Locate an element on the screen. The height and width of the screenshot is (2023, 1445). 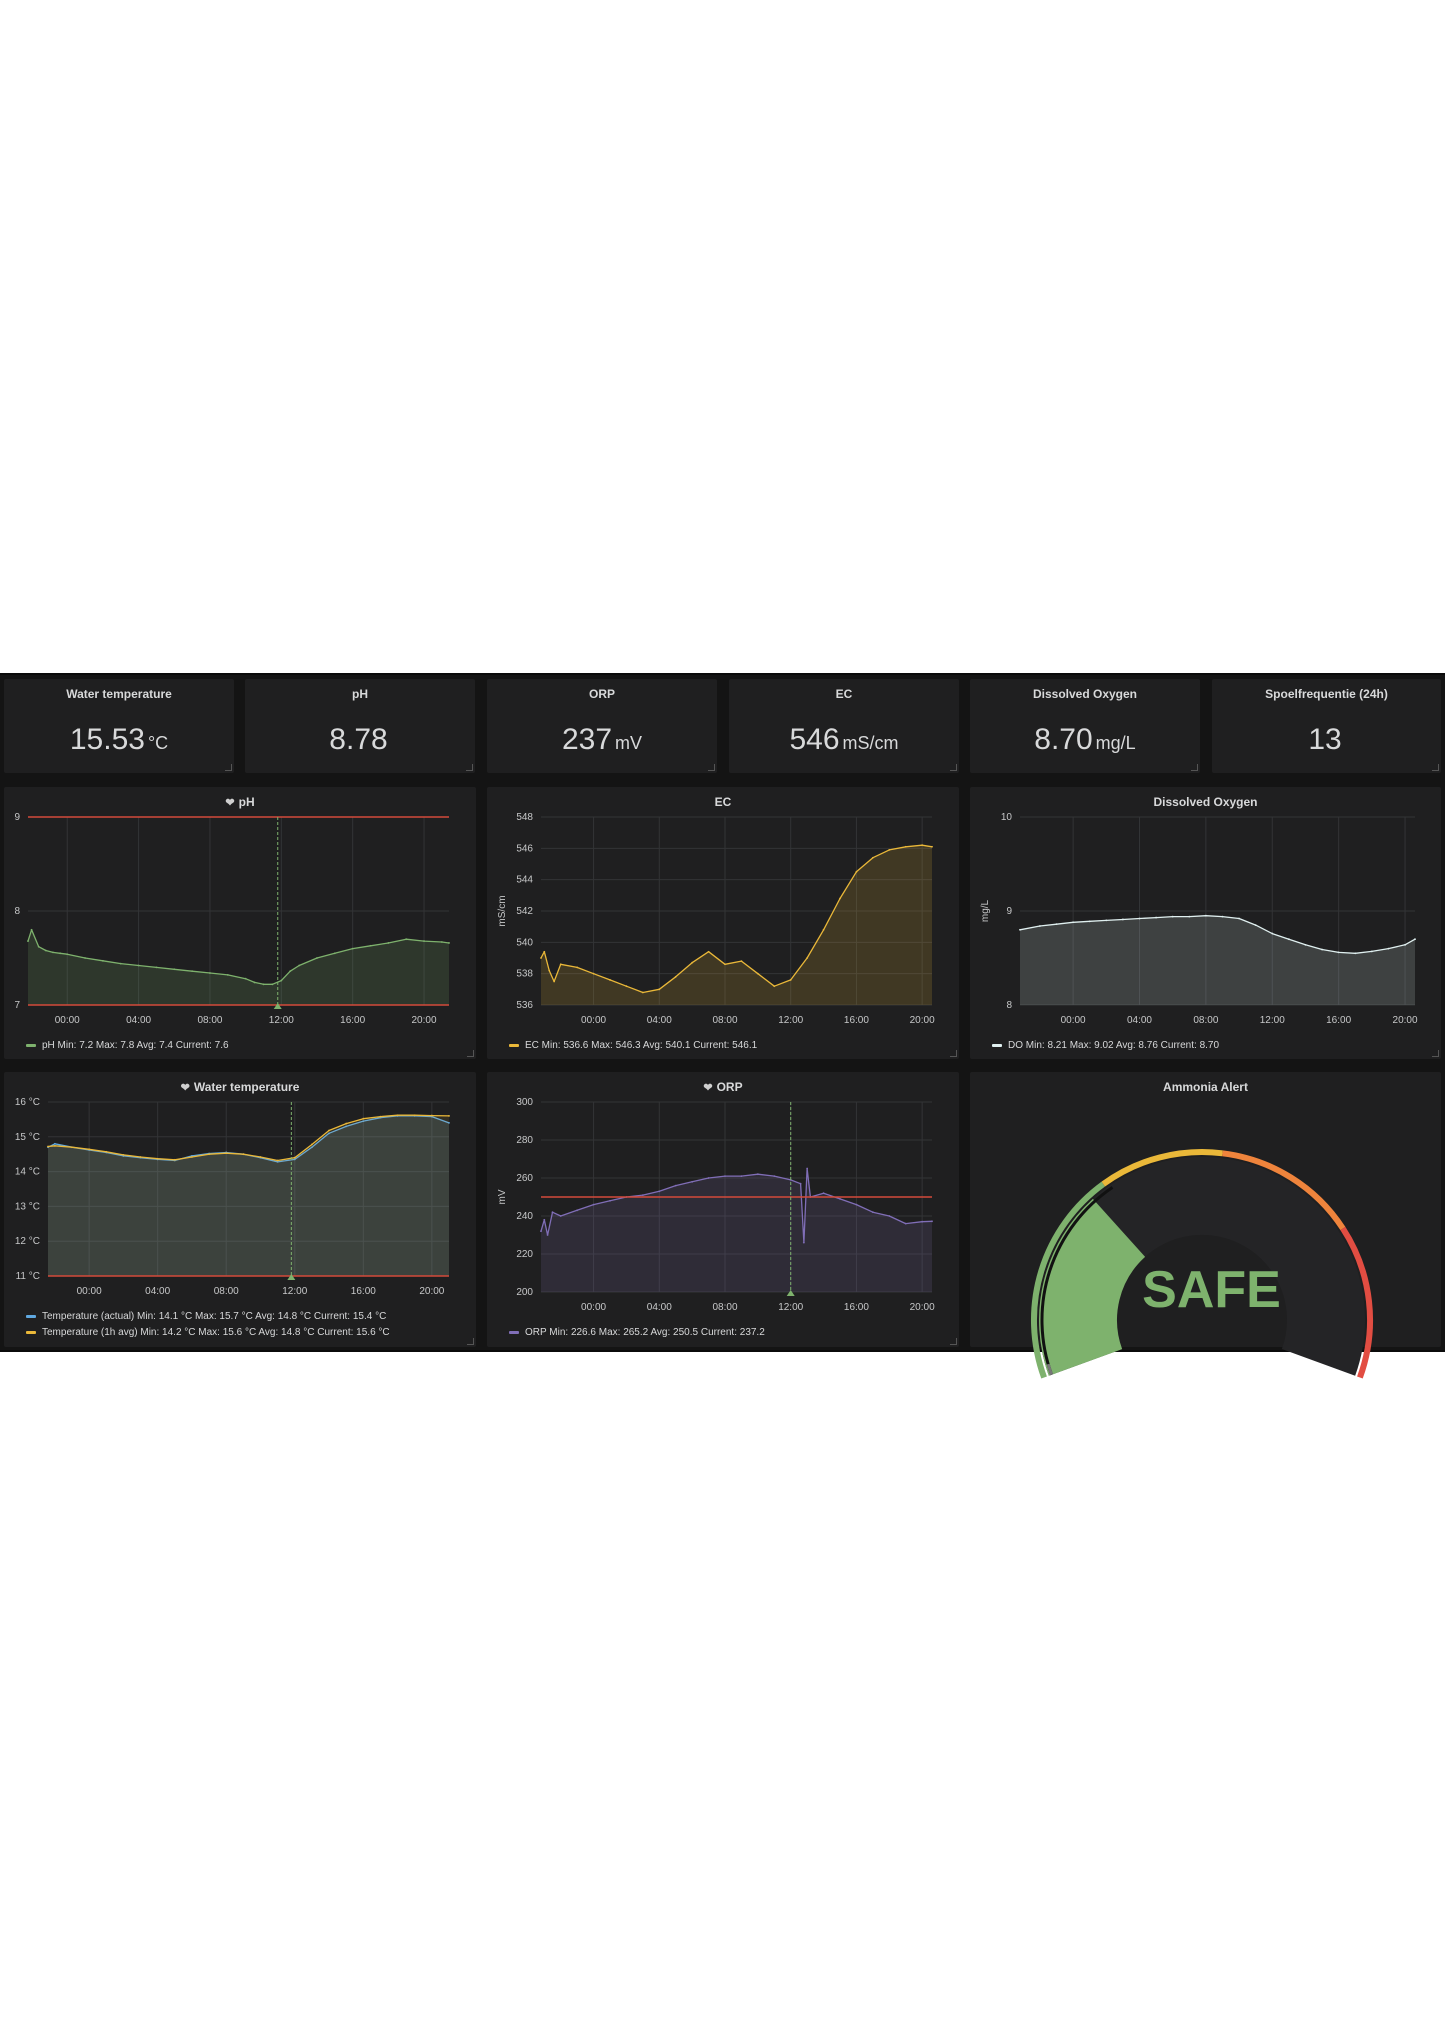
do-chart: 00:00 04:00 08:00 12:00 16:00 20:00 8 9 10 mg/L is located at coordinates (1205, 923).